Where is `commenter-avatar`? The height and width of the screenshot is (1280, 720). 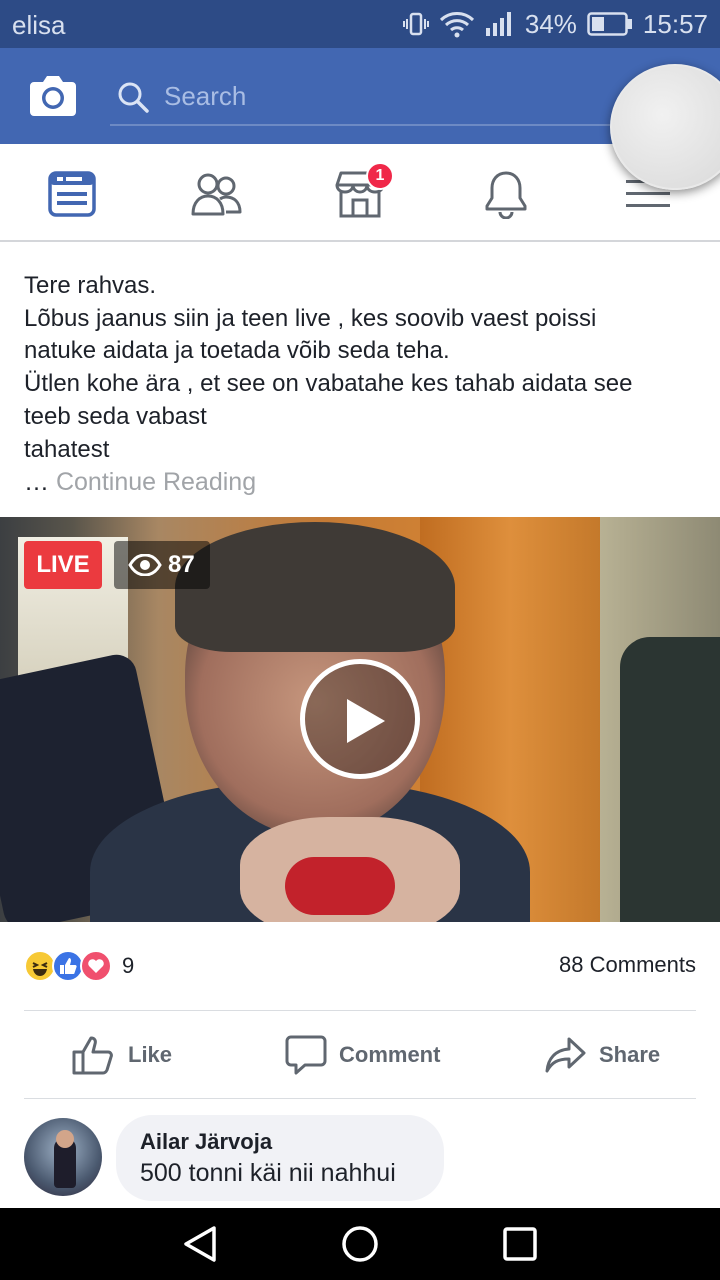 commenter-avatar is located at coordinates (63, 1157).